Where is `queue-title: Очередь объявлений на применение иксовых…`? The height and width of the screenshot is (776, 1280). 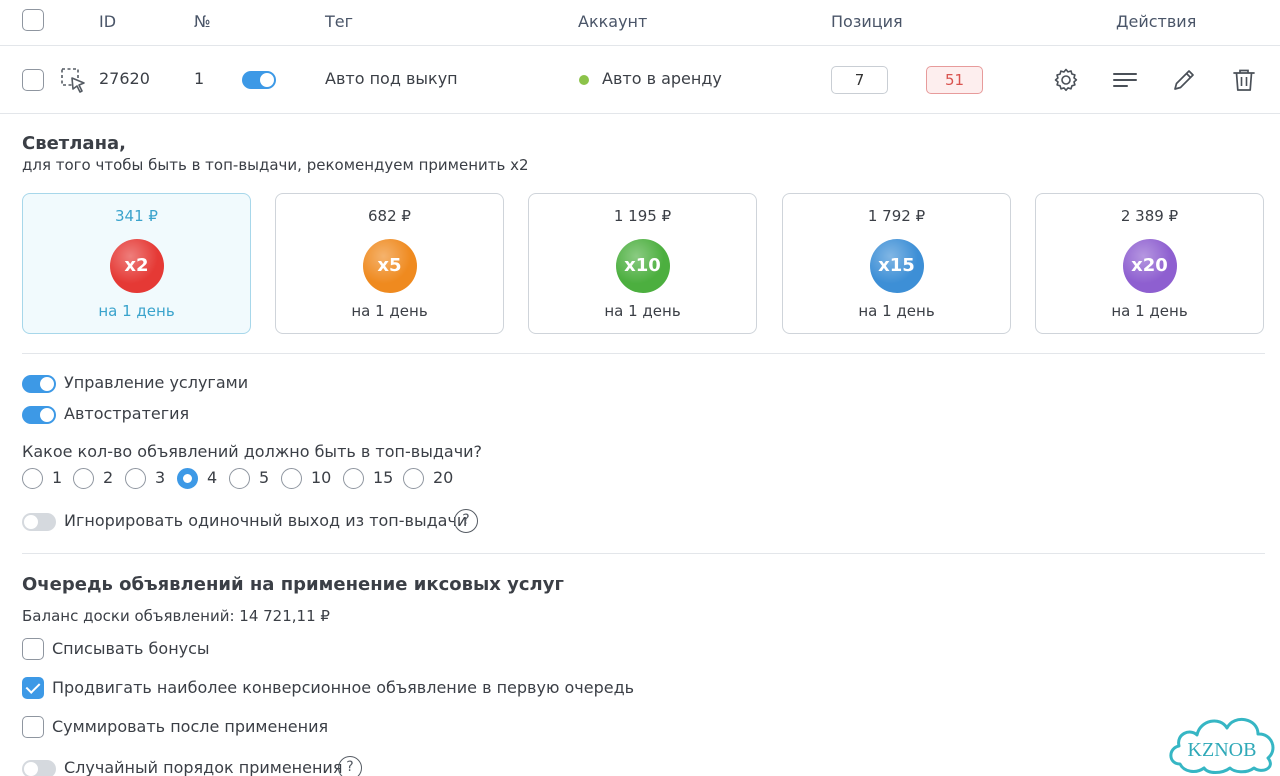 queue-title: Очередь объявлений на применение иксовых… is located at coordinates (293, 584).